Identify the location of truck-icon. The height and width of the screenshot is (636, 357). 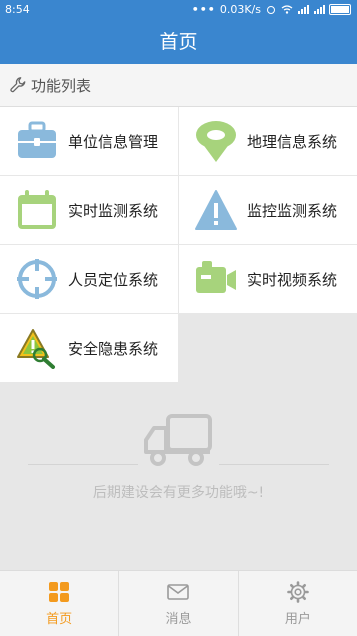
(178, 440).